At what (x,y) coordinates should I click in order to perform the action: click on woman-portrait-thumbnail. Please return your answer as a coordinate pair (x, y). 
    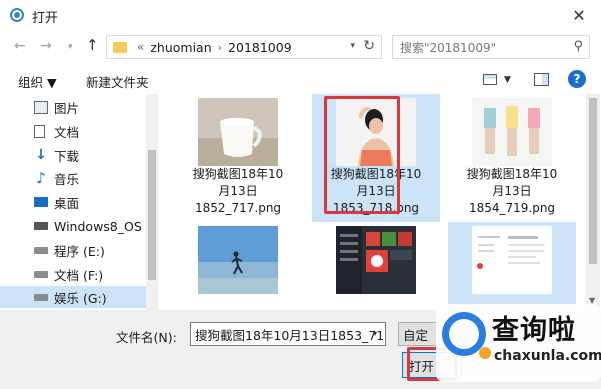
    Looking at the image, I should click on (376, 132).